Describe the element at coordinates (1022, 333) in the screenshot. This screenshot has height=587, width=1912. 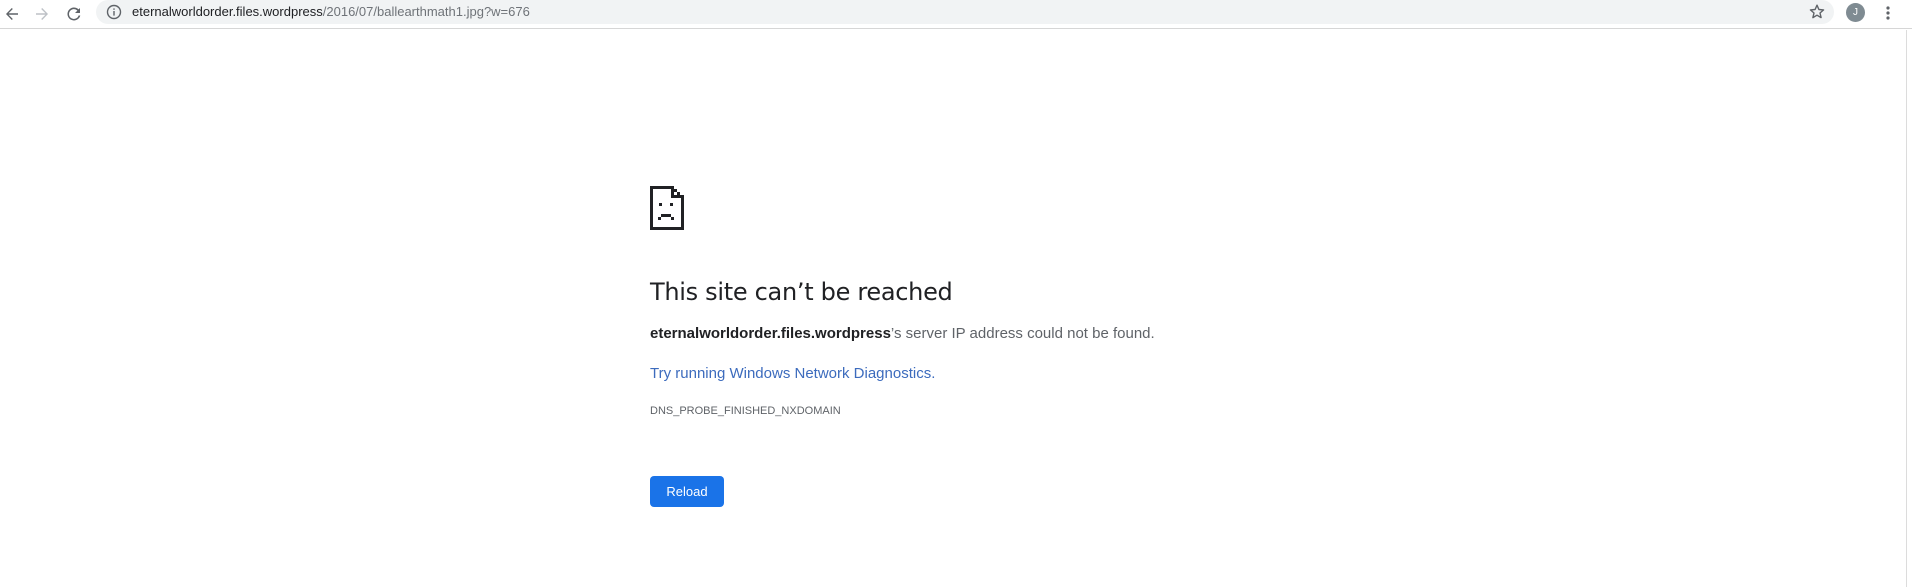
I see `error-summary-suffix: ’s server IP address could not be found.` at that location.